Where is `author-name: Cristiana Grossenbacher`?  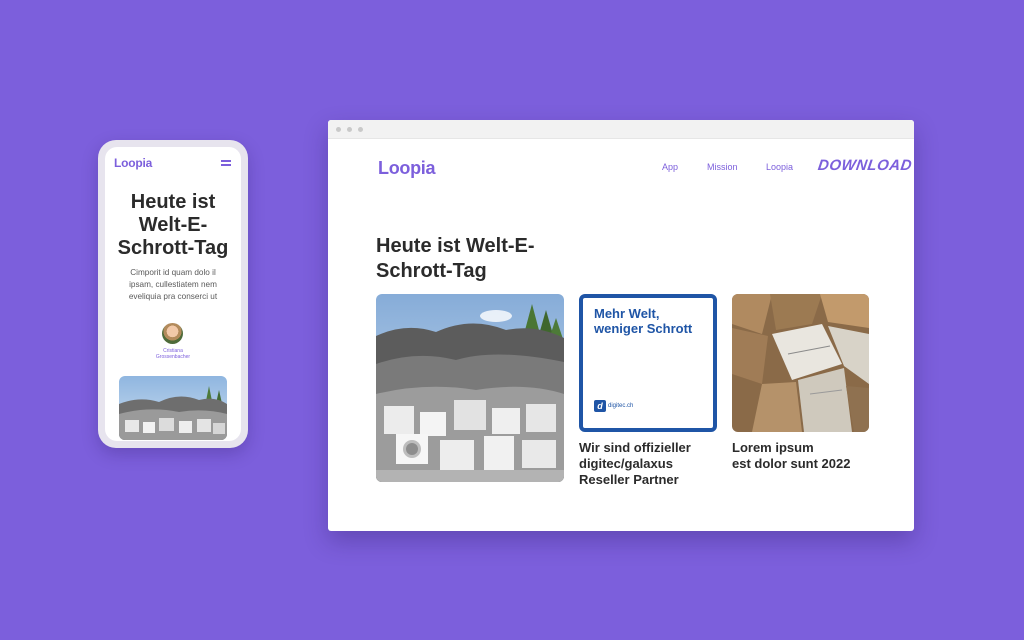
author-name: Cristiana Grossenbacher is located at coordinates (173, 354).